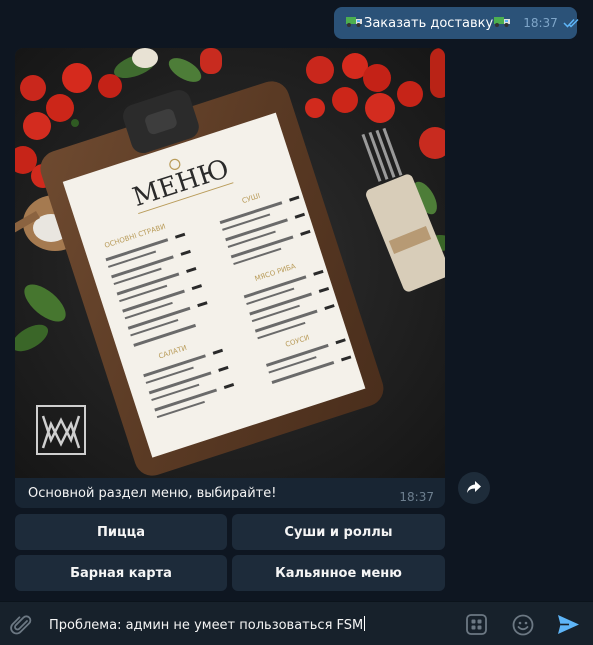 Image resolution: width=593 pixels, height=645 pixels. I want to click on read-checkmarks-icon, so click(572, 23).